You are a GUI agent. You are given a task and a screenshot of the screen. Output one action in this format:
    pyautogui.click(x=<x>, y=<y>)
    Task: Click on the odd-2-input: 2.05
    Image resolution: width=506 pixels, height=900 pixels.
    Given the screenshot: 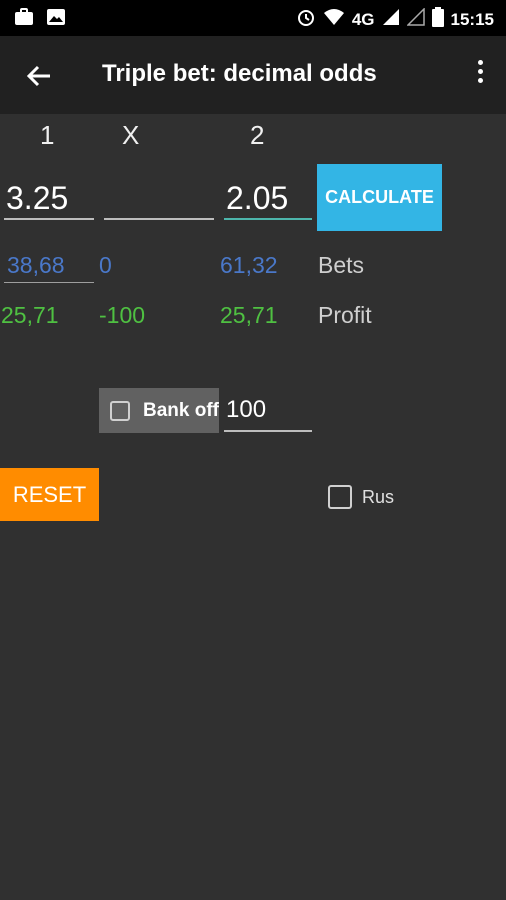 What is the action you would take?
    pyautogui.click(x=268, y=198)
    